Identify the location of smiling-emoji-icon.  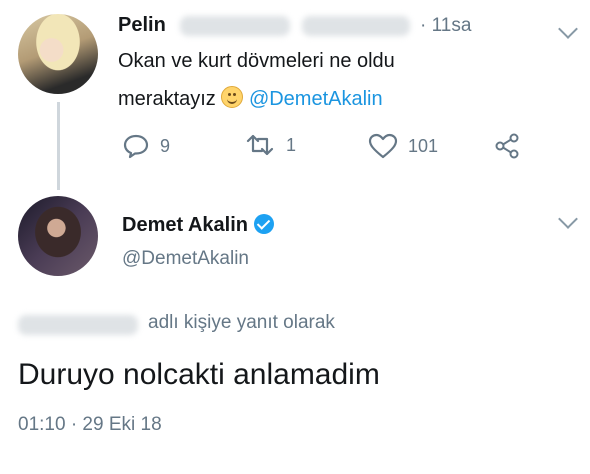
(232, 97).